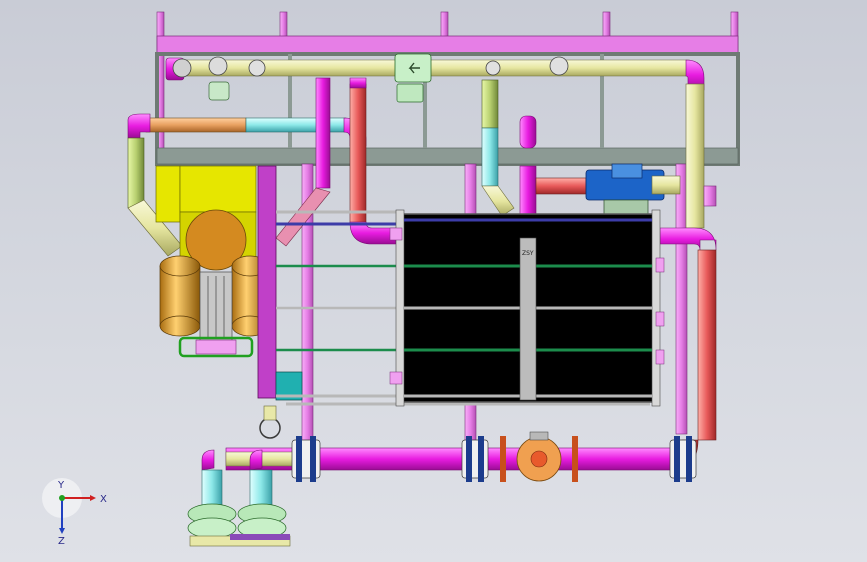 The width and height of the screenshot is (867, 562). What do you see at coordinates (61, 485) in the screenshot?
I see `y-axis-label: Y` at bounding box center [61, 485].